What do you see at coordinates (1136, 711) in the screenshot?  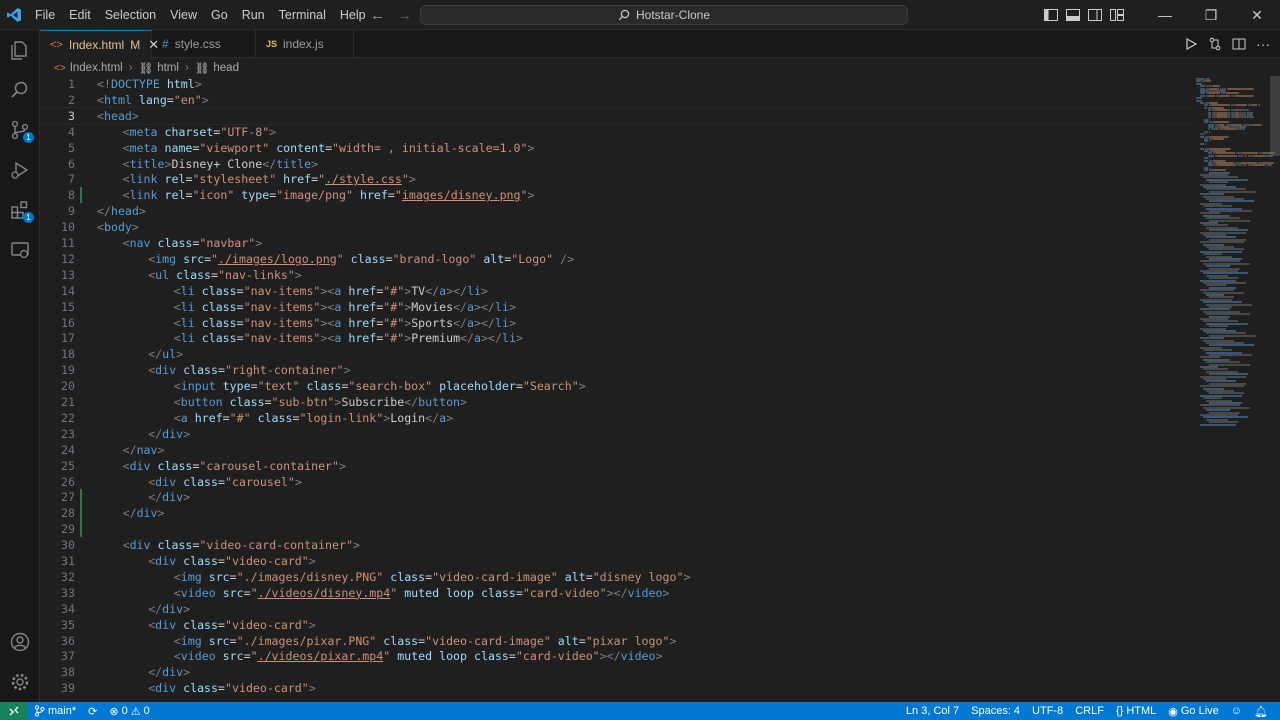 I see `language-mode: {} HTML` at bounding box center [1136, 711].